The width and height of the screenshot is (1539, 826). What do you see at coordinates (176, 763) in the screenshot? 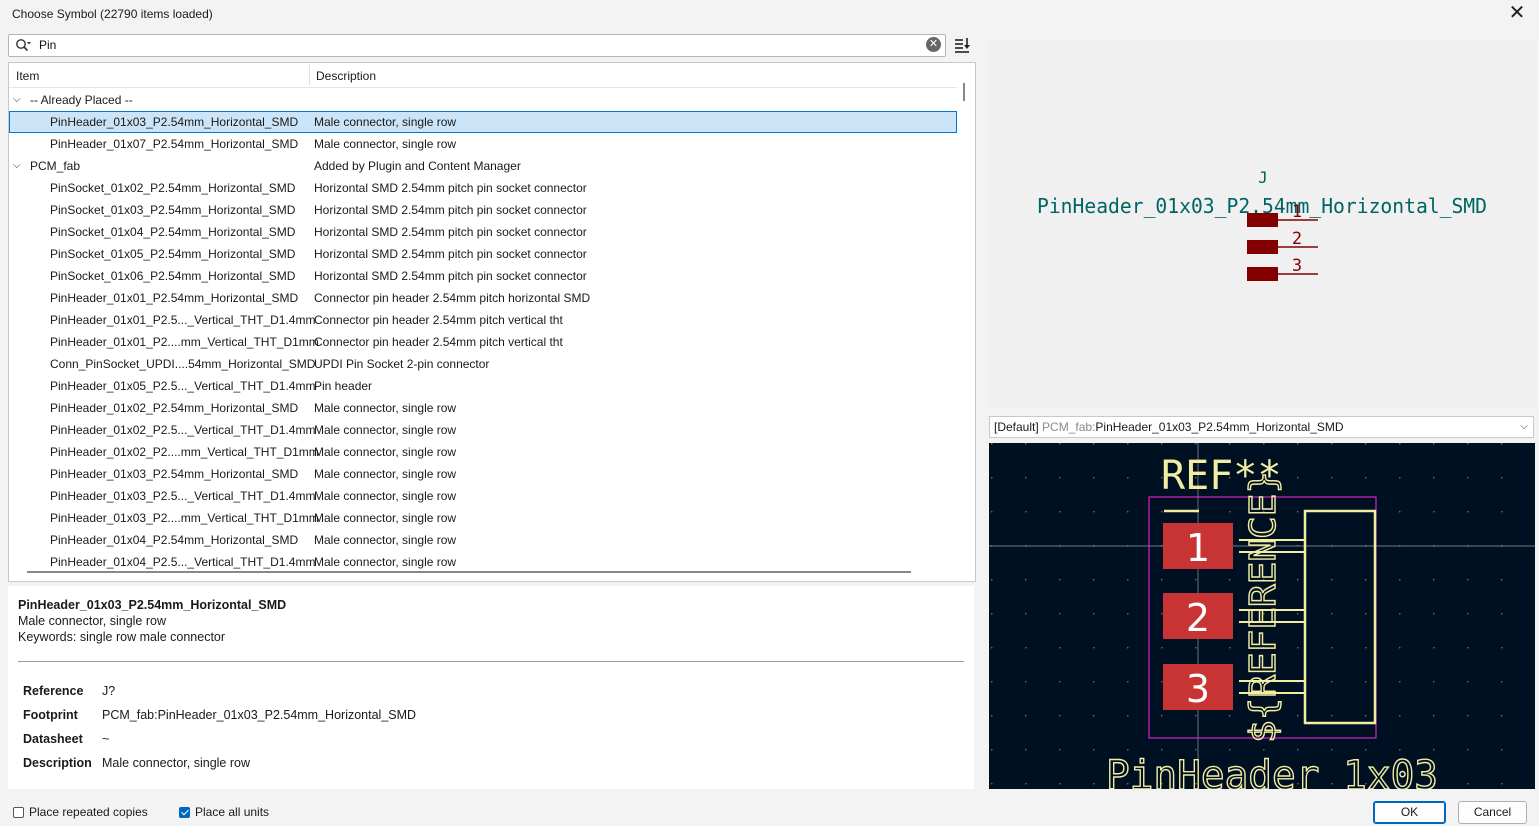
I see `field-value-description: Male connector, single row` at bounding box center [176, 763].